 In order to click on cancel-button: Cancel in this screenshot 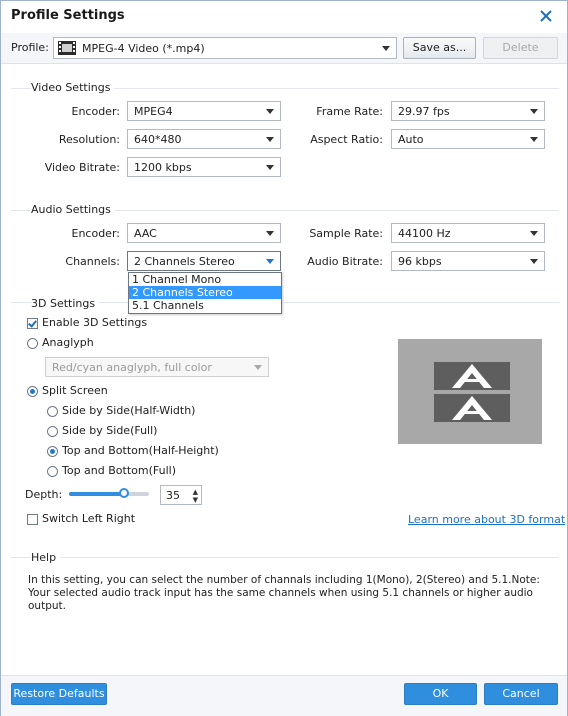, I will do `click(521, 694)`.